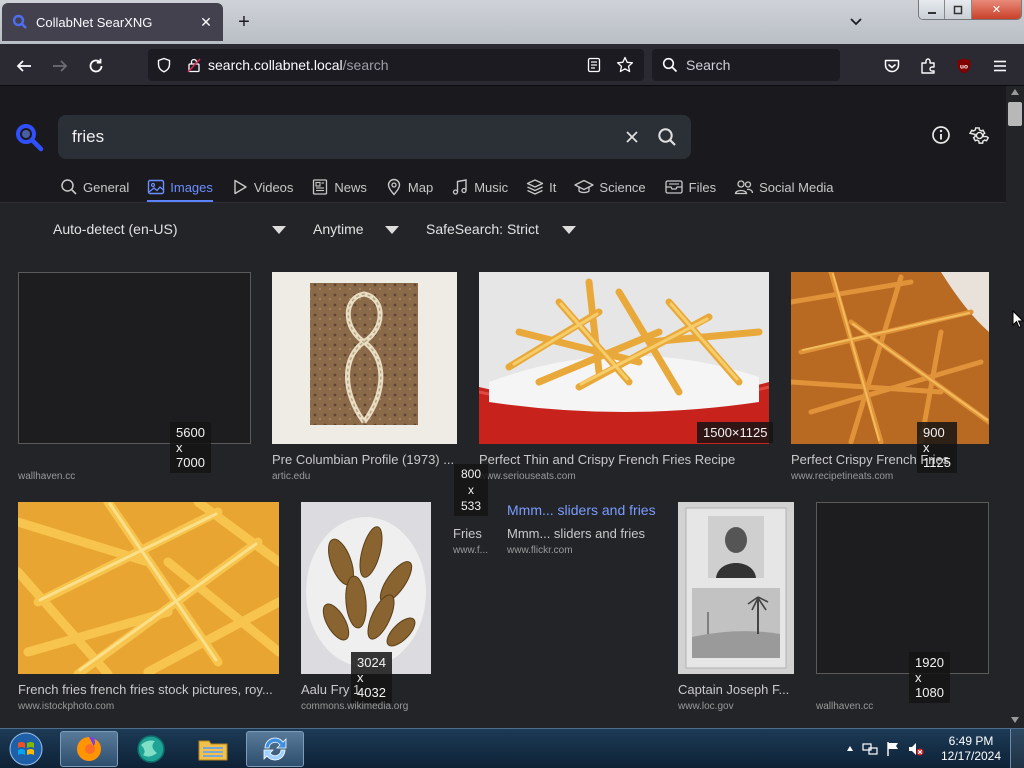 The width and height of the screenshot is (1024, 768). Describe the element at coordinates (890, 459) in the screenshot. I see `result-title: Perfect Crispy French Fries` at that location.